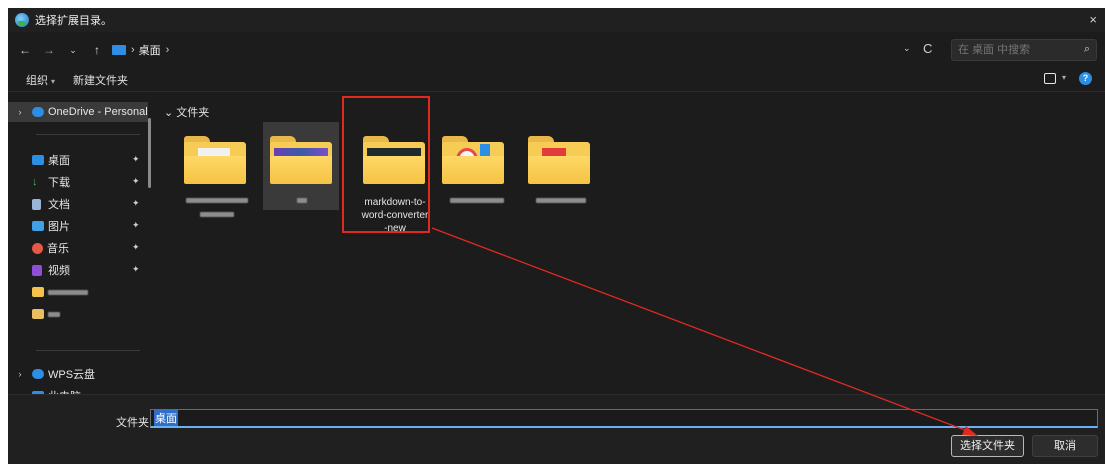  What do you see at coordinates (193, 113) in the screenshot?
I see `group-header-label: 文件夹` at bounding box center [193, 113].